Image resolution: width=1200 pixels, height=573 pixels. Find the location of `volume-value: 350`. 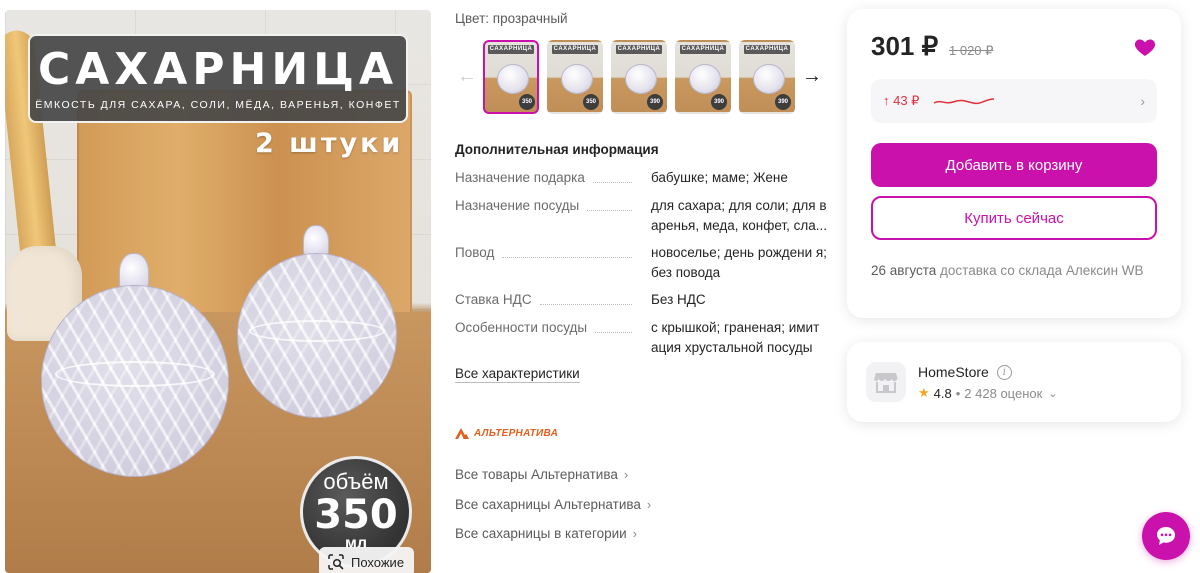

volume-value: 350 is located at coordinates (356, 515).